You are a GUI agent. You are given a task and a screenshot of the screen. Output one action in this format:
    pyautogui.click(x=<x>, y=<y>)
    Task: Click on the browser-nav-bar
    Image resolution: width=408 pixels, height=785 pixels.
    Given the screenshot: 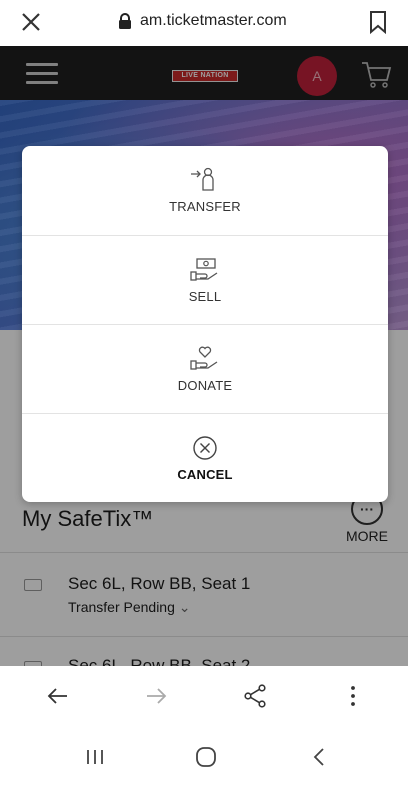 What is the action you would take?
    pyautogui.click(x=204, y=696)
    